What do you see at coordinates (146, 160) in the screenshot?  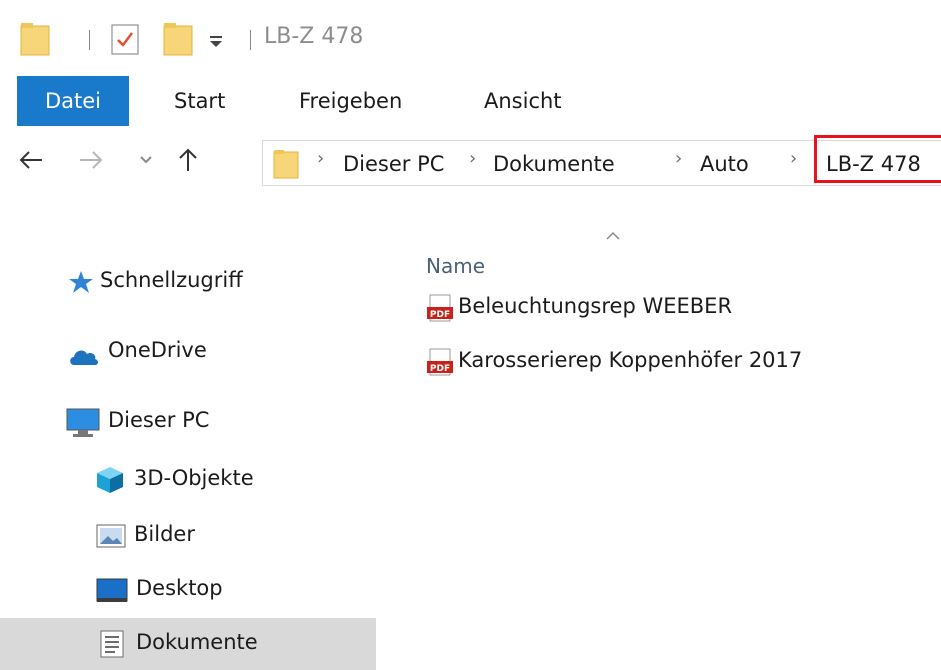 I see `chevron-down-icon` at bounding box center [146, 160].